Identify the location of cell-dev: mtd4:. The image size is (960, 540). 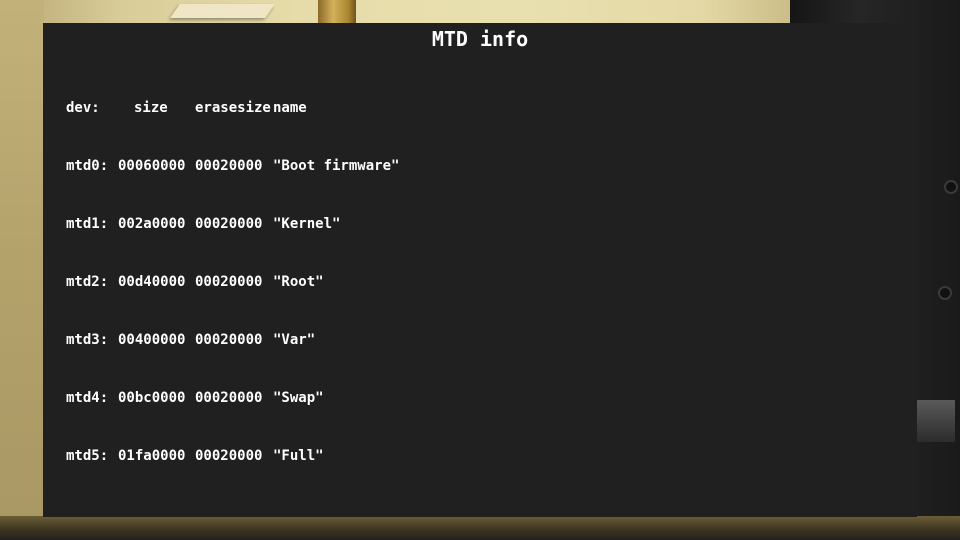
(87, 398).